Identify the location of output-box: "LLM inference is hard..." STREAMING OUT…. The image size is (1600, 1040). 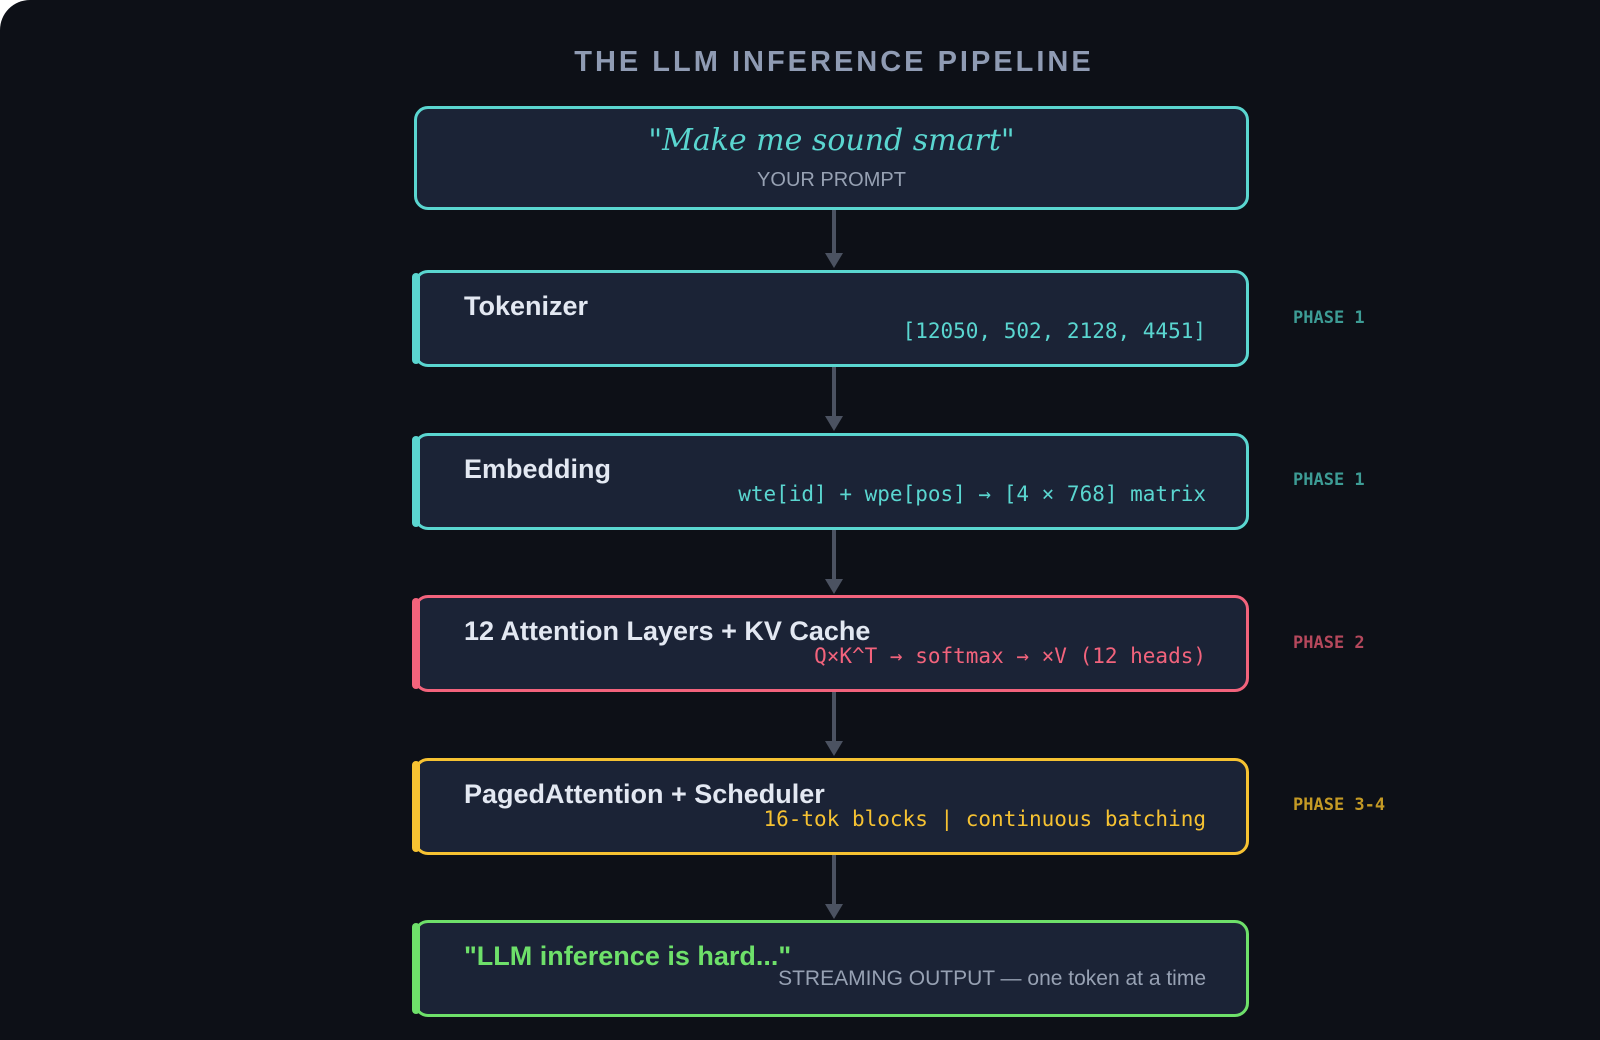
(830, 968).